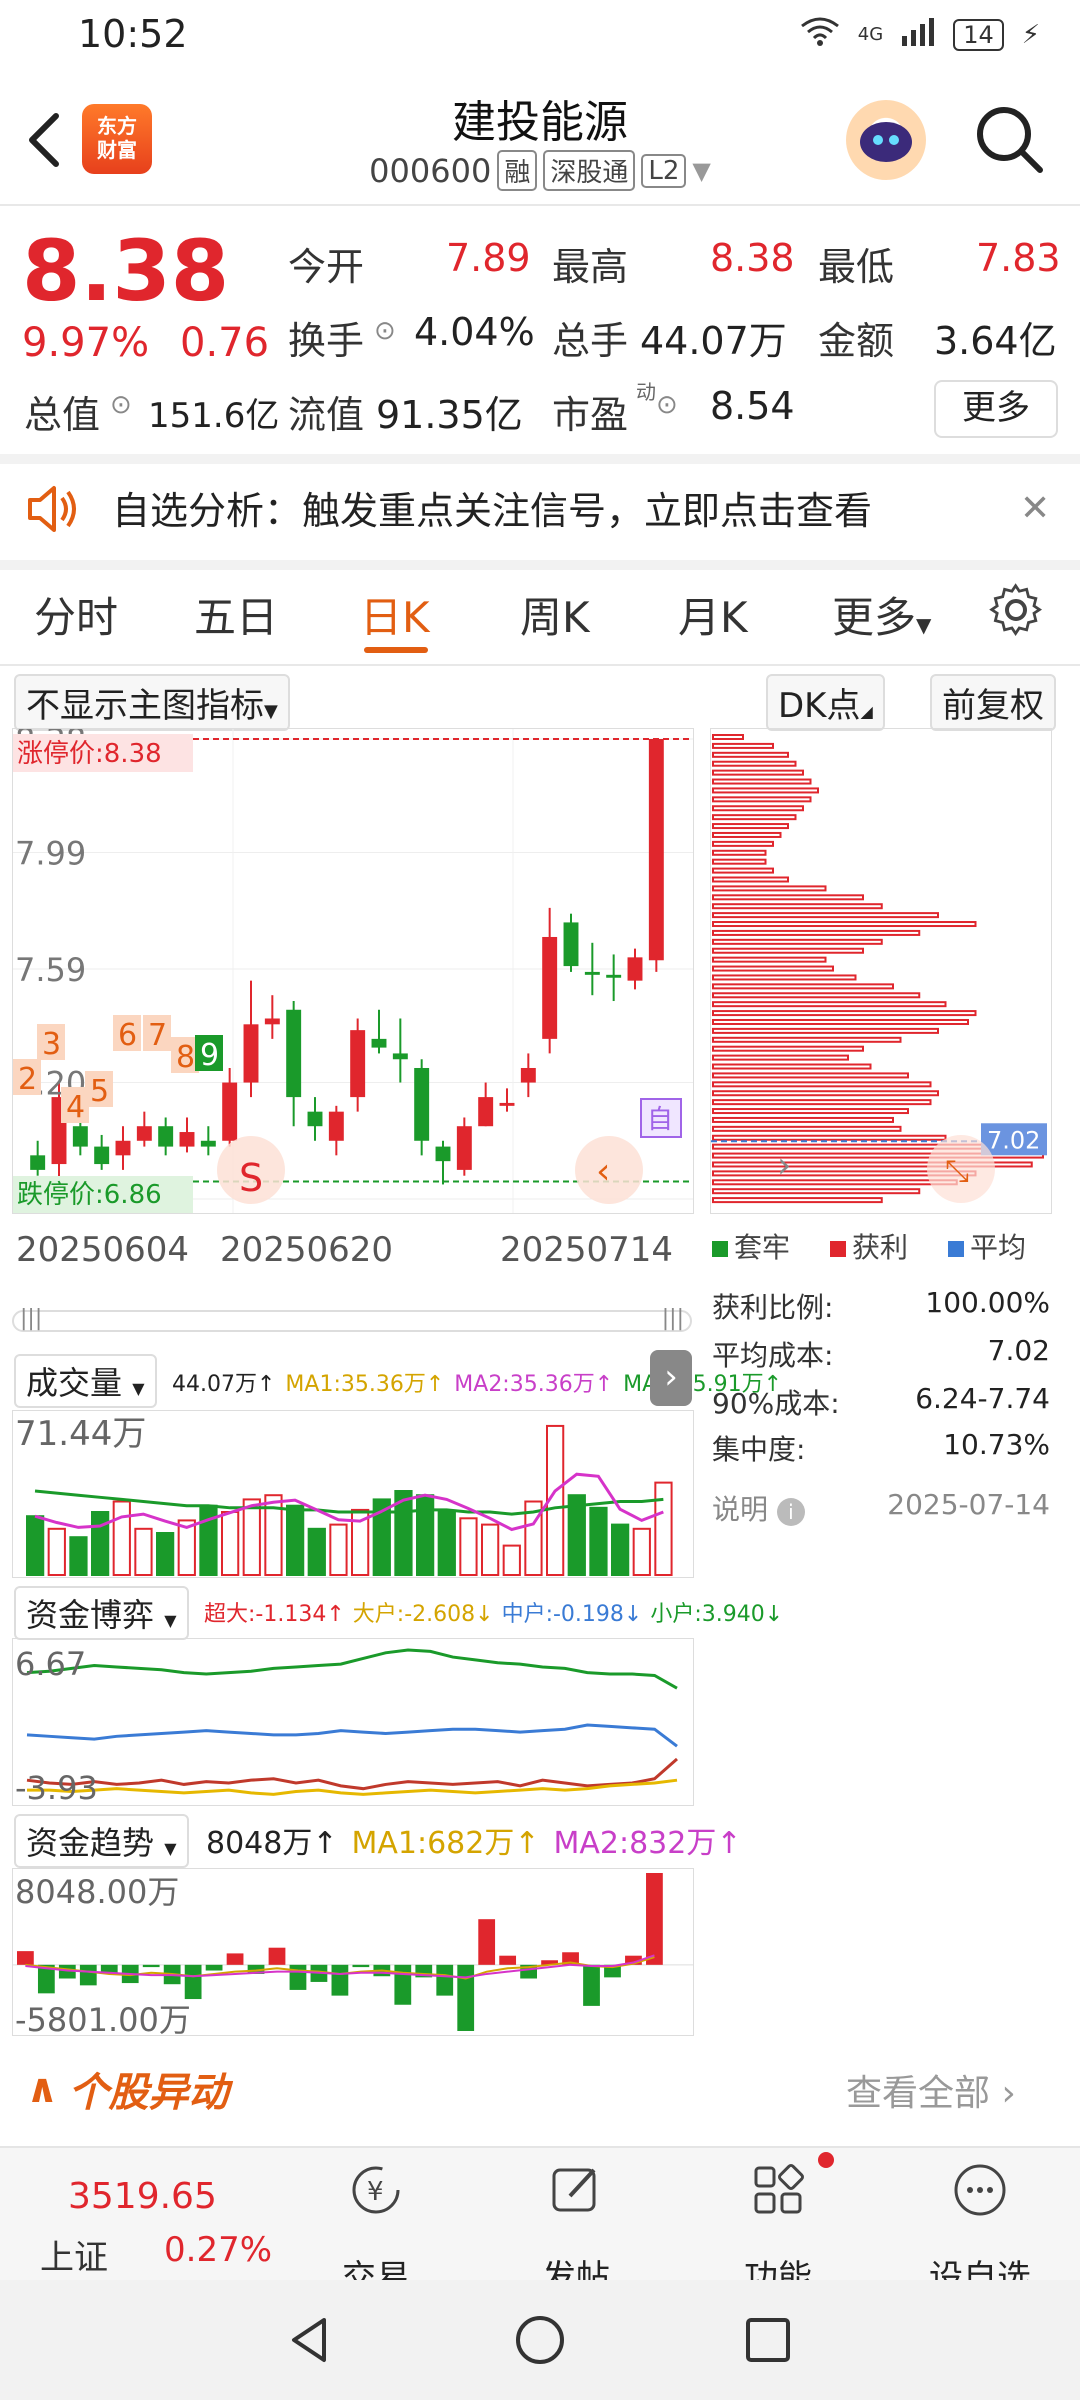 The image size is (1080, 2400). What do you see at coordinates (870, 34) in the screenshot?
I see `network-type: 4G` at bounding box center [870, 34].